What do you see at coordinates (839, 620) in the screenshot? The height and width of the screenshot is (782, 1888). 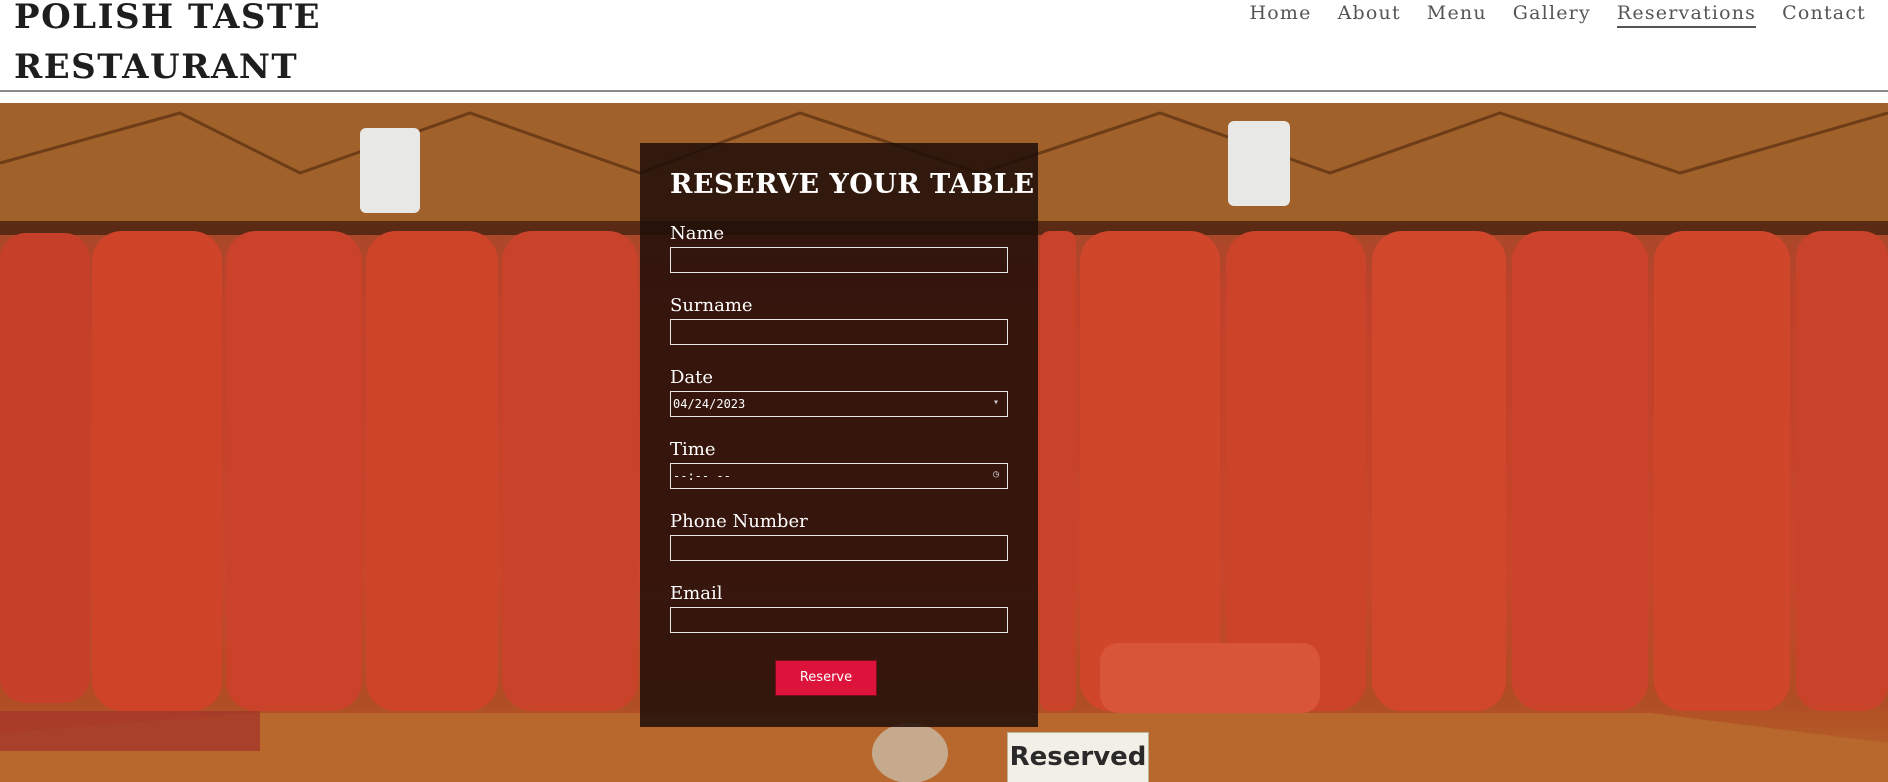 I see `email-input` at bounding box center [839, 620].